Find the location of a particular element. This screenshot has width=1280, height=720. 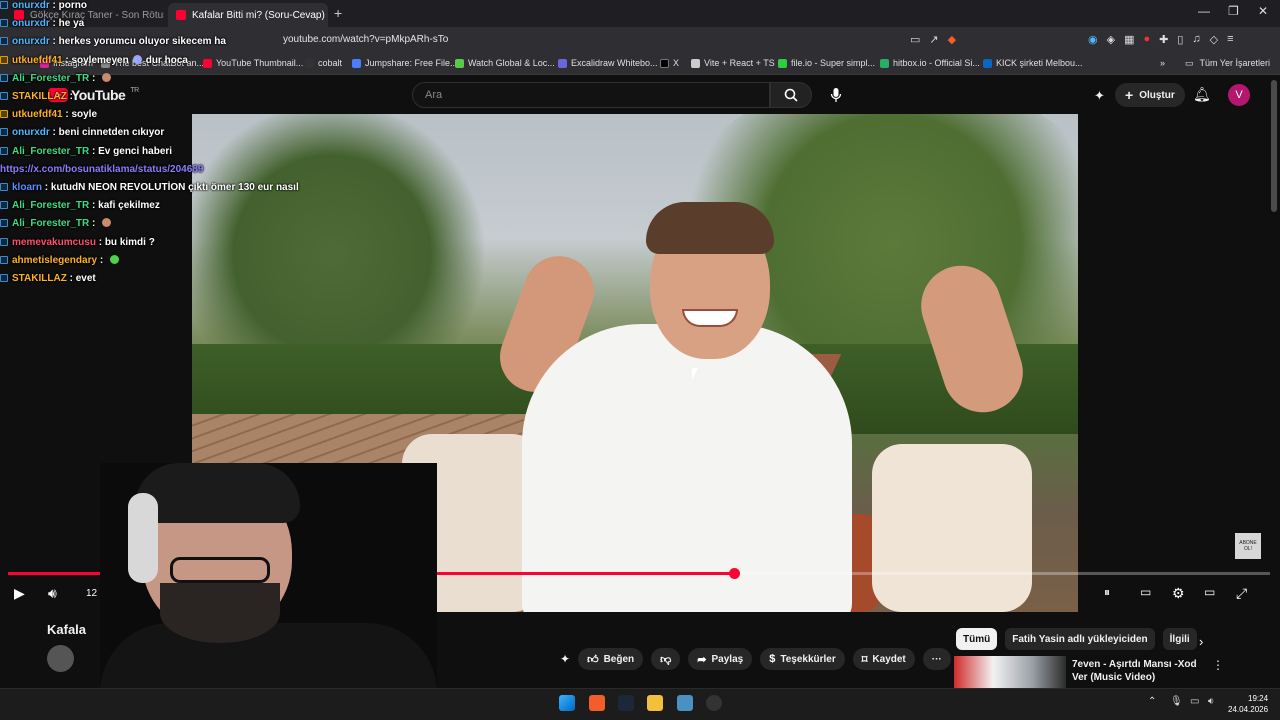

steam-icon is located at coordinates (626, 703).